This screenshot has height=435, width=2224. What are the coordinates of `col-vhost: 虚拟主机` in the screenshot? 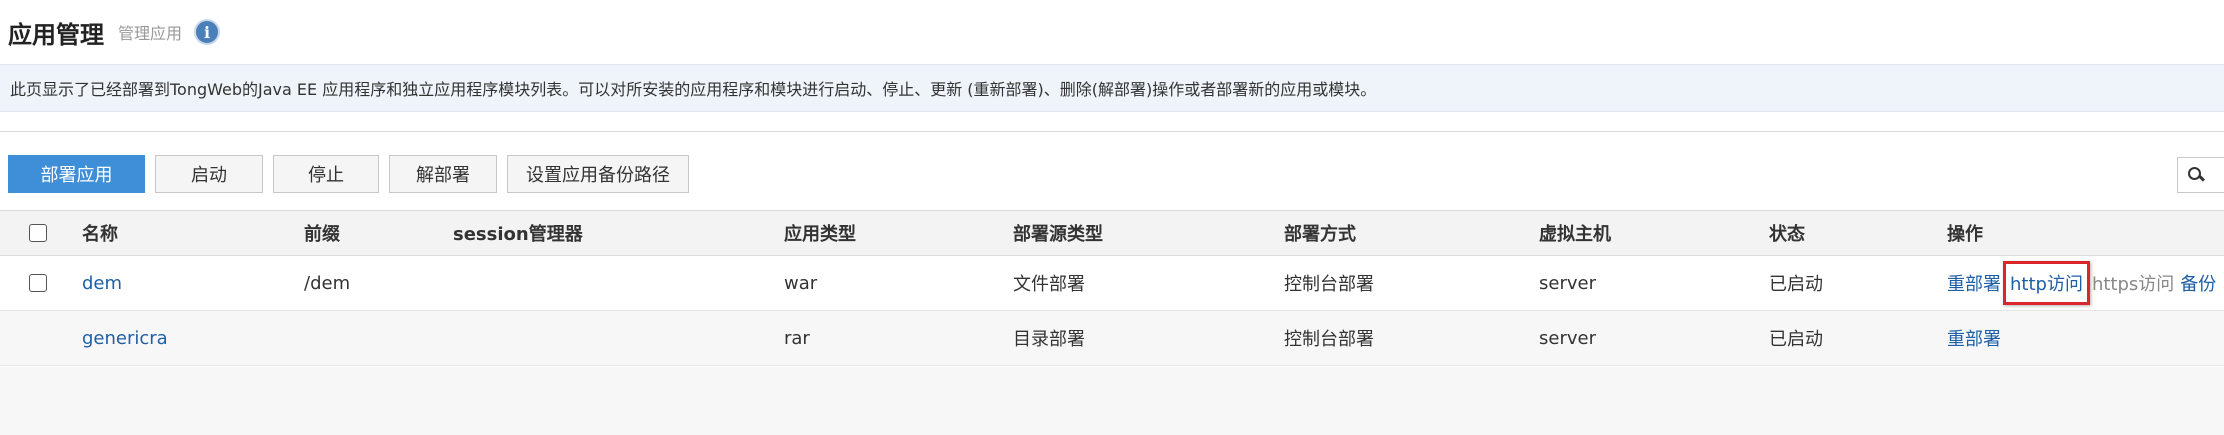 It's located at (1575, 233).